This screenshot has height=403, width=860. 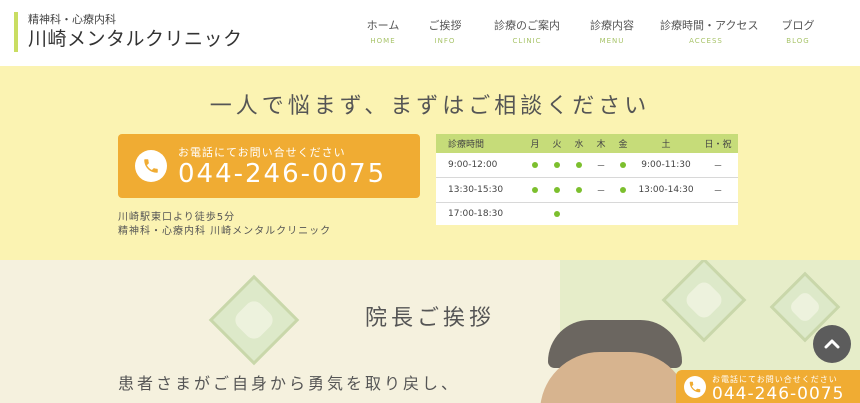 I want to click on nav-item-info: ご挨拶 INFO, so click(x=445, y=32).